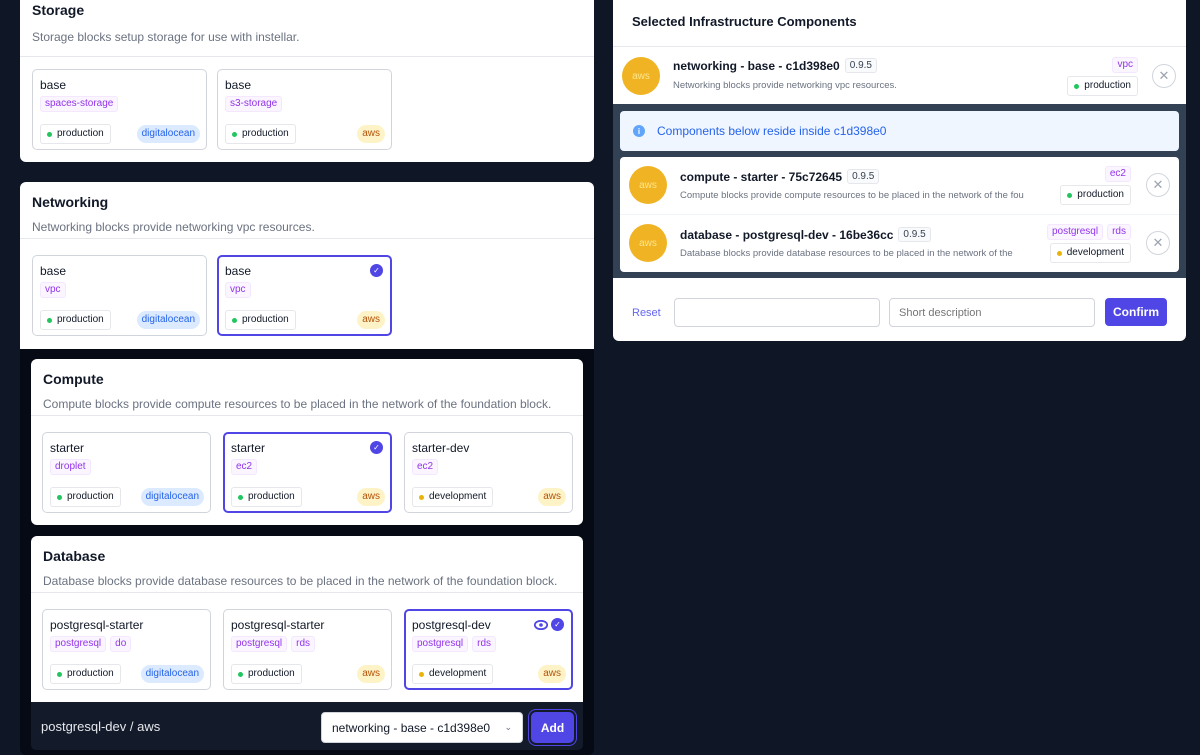  Describe the element at coordinates (772, 131) in the screenshot. I see `info-message: Components below reside inside c1d398e0` at that location.